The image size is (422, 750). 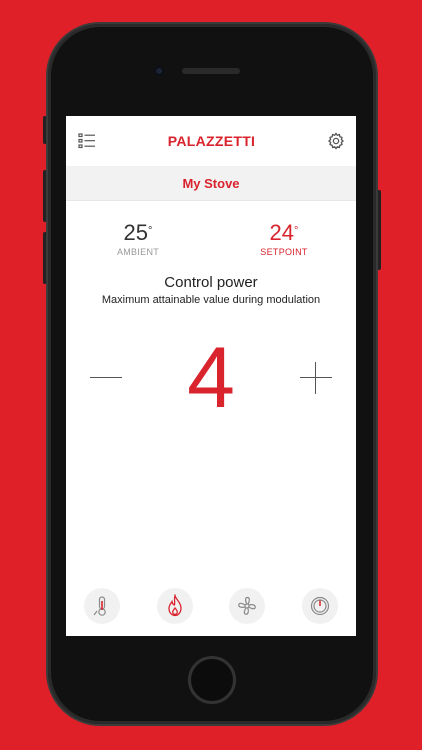 I want to click on stove-name-bar: My Stove, so click(x=211, y=183).